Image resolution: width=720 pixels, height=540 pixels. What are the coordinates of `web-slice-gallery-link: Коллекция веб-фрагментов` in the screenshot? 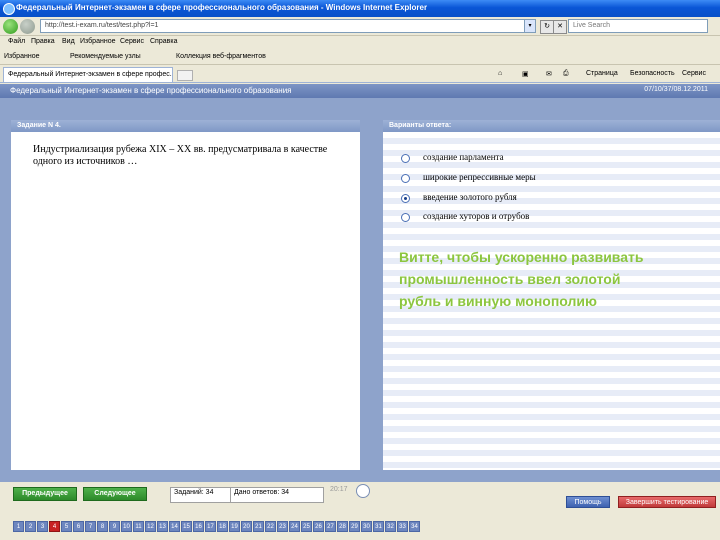 It's located at (221, 56).